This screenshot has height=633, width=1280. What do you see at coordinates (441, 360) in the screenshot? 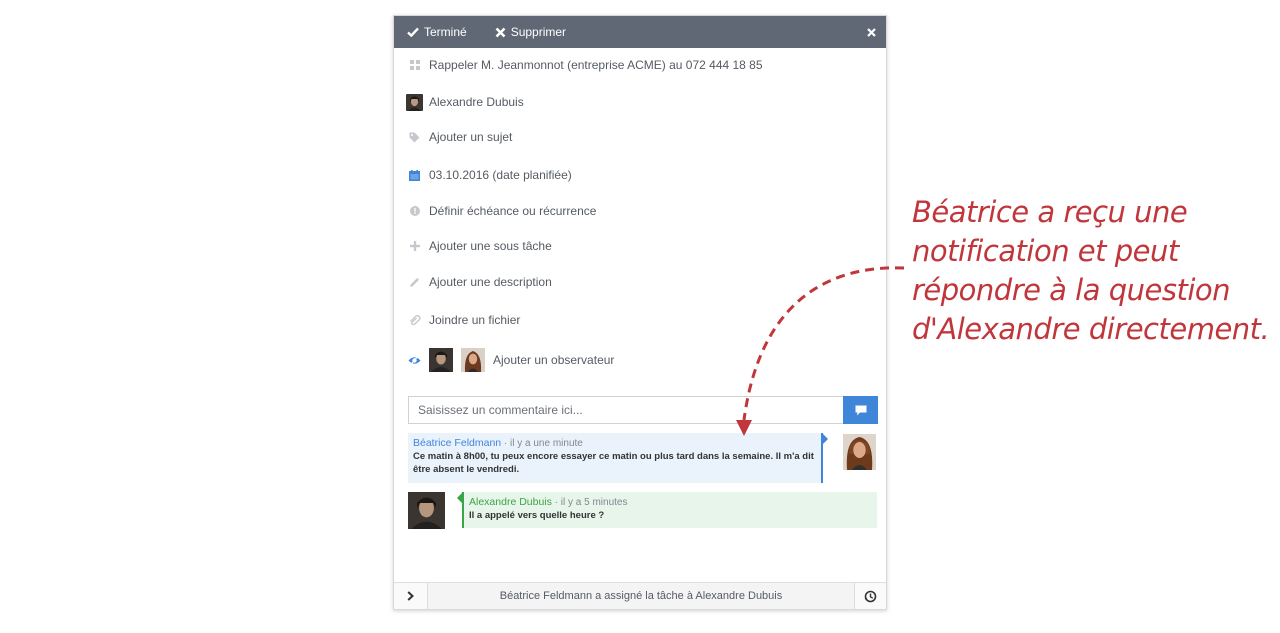
I see `observer-avatar-alexandre` at bounding box center [441, 360].